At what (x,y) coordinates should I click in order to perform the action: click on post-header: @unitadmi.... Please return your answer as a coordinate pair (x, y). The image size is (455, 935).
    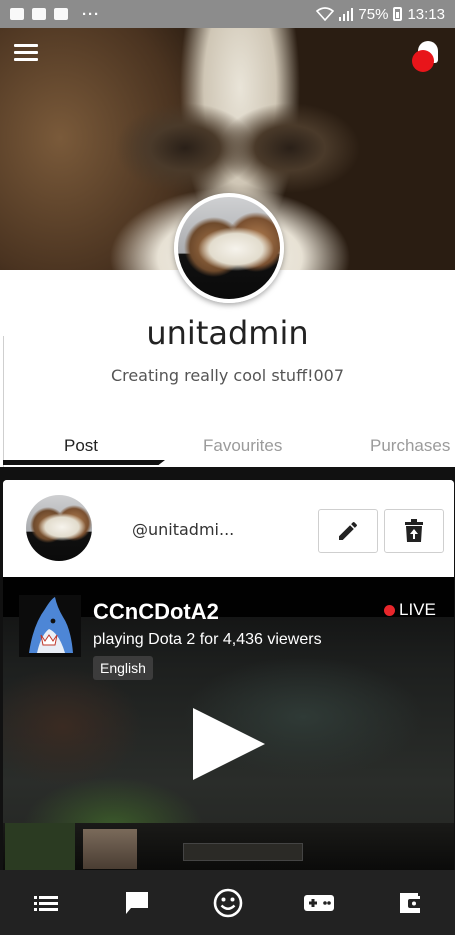
    Looking at the image, I should click on (228, 528).